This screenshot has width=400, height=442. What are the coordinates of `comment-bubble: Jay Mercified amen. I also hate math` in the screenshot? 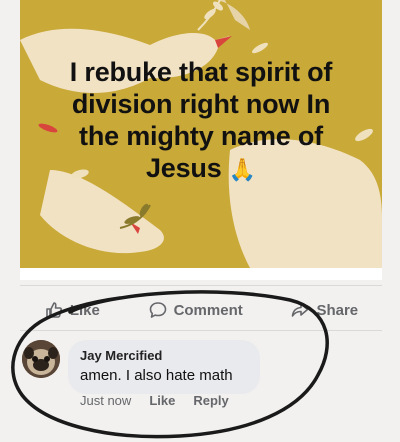 It's located at (164, 367).